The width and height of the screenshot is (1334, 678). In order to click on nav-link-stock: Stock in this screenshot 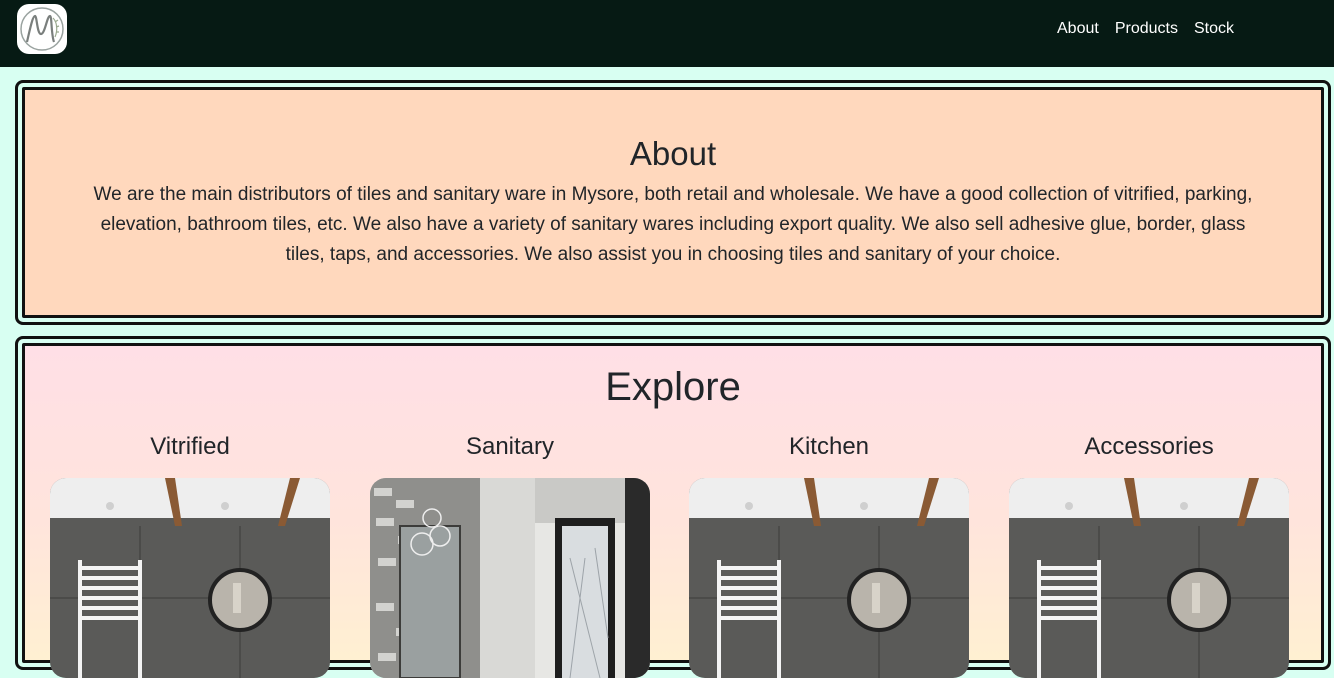, I will do `click(1214, 29)`.